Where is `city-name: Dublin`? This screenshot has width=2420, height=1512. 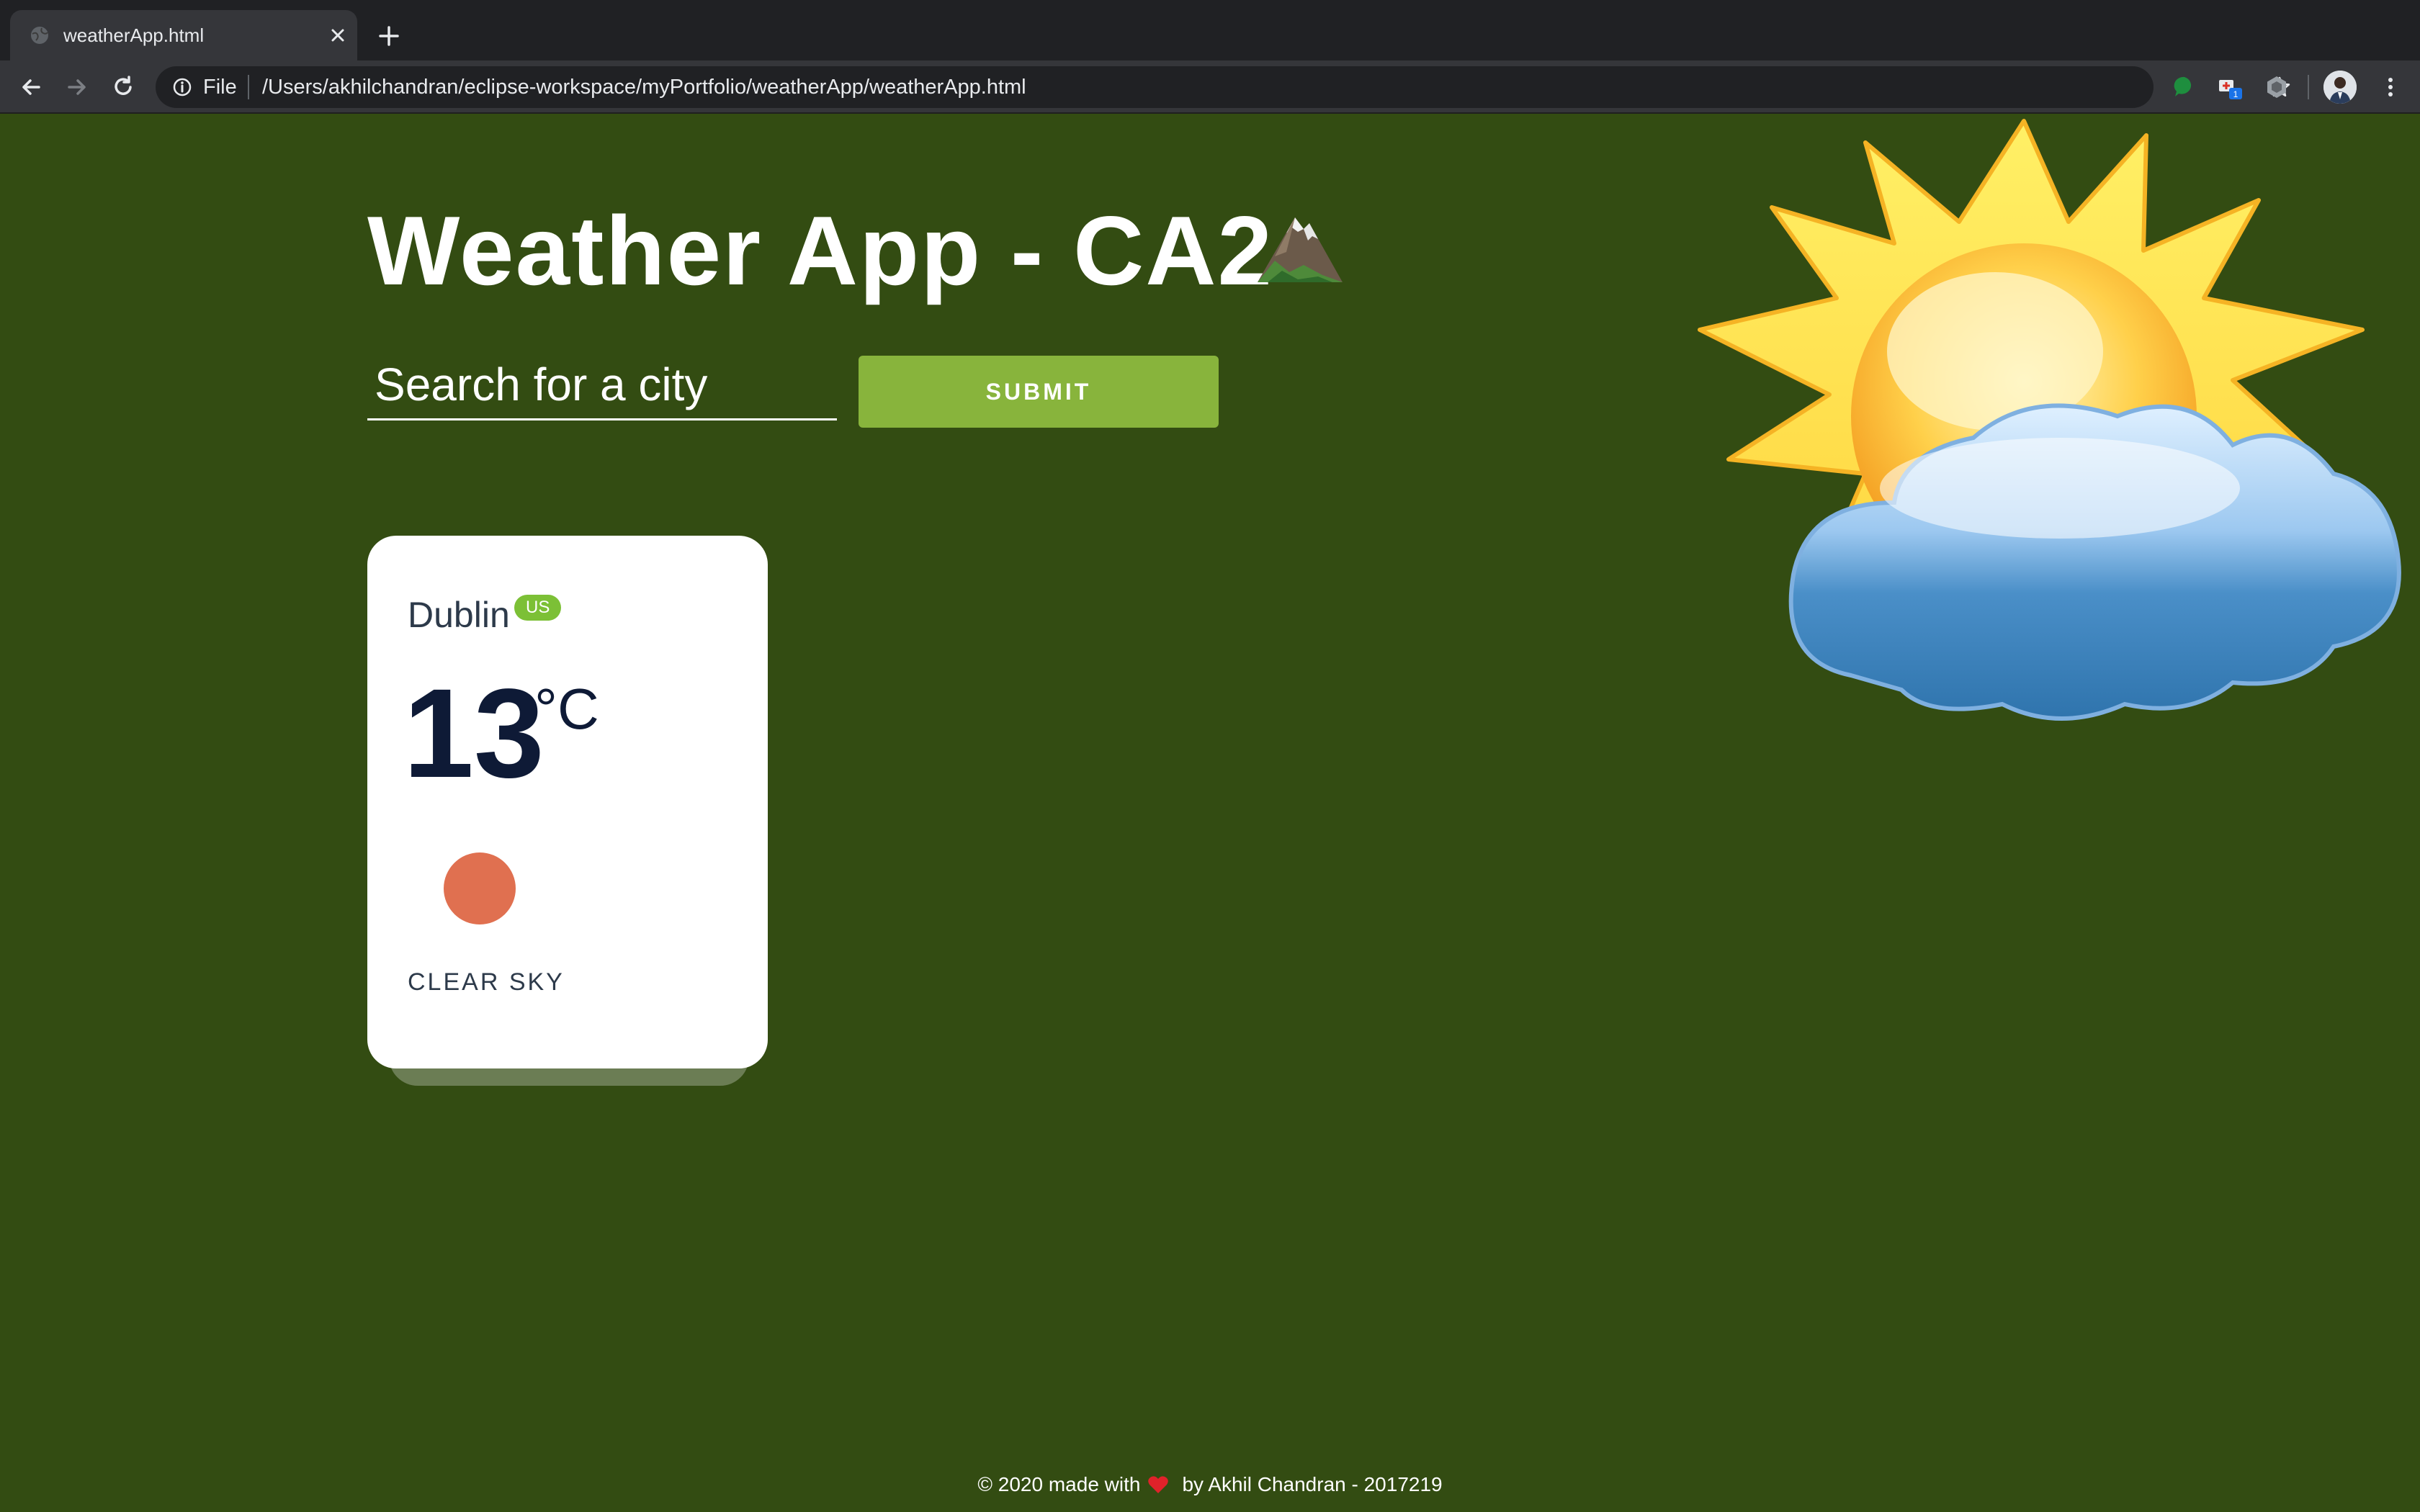 city-name: Dublin is located at coordinates (459, 615).